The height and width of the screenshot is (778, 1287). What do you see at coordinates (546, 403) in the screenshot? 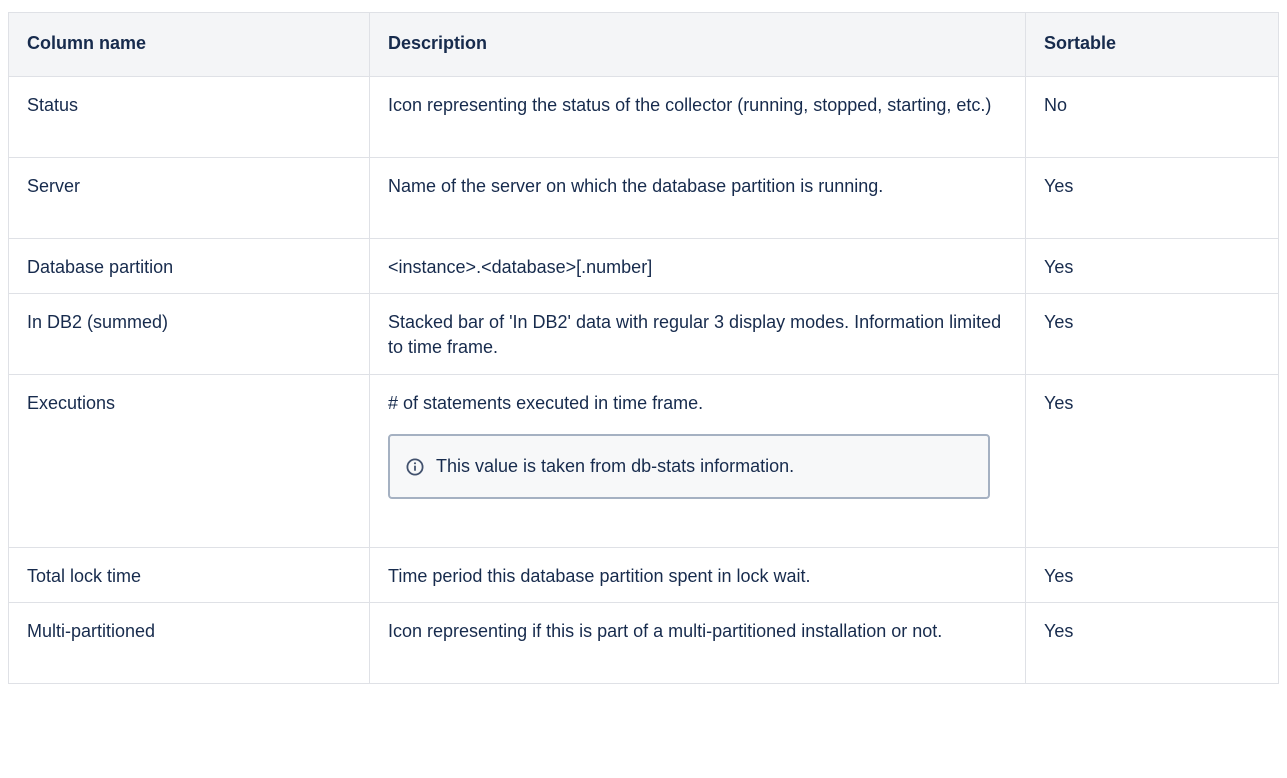
I see `description-text: # of statements executed in time frame.` at bounding box center [546, 403].